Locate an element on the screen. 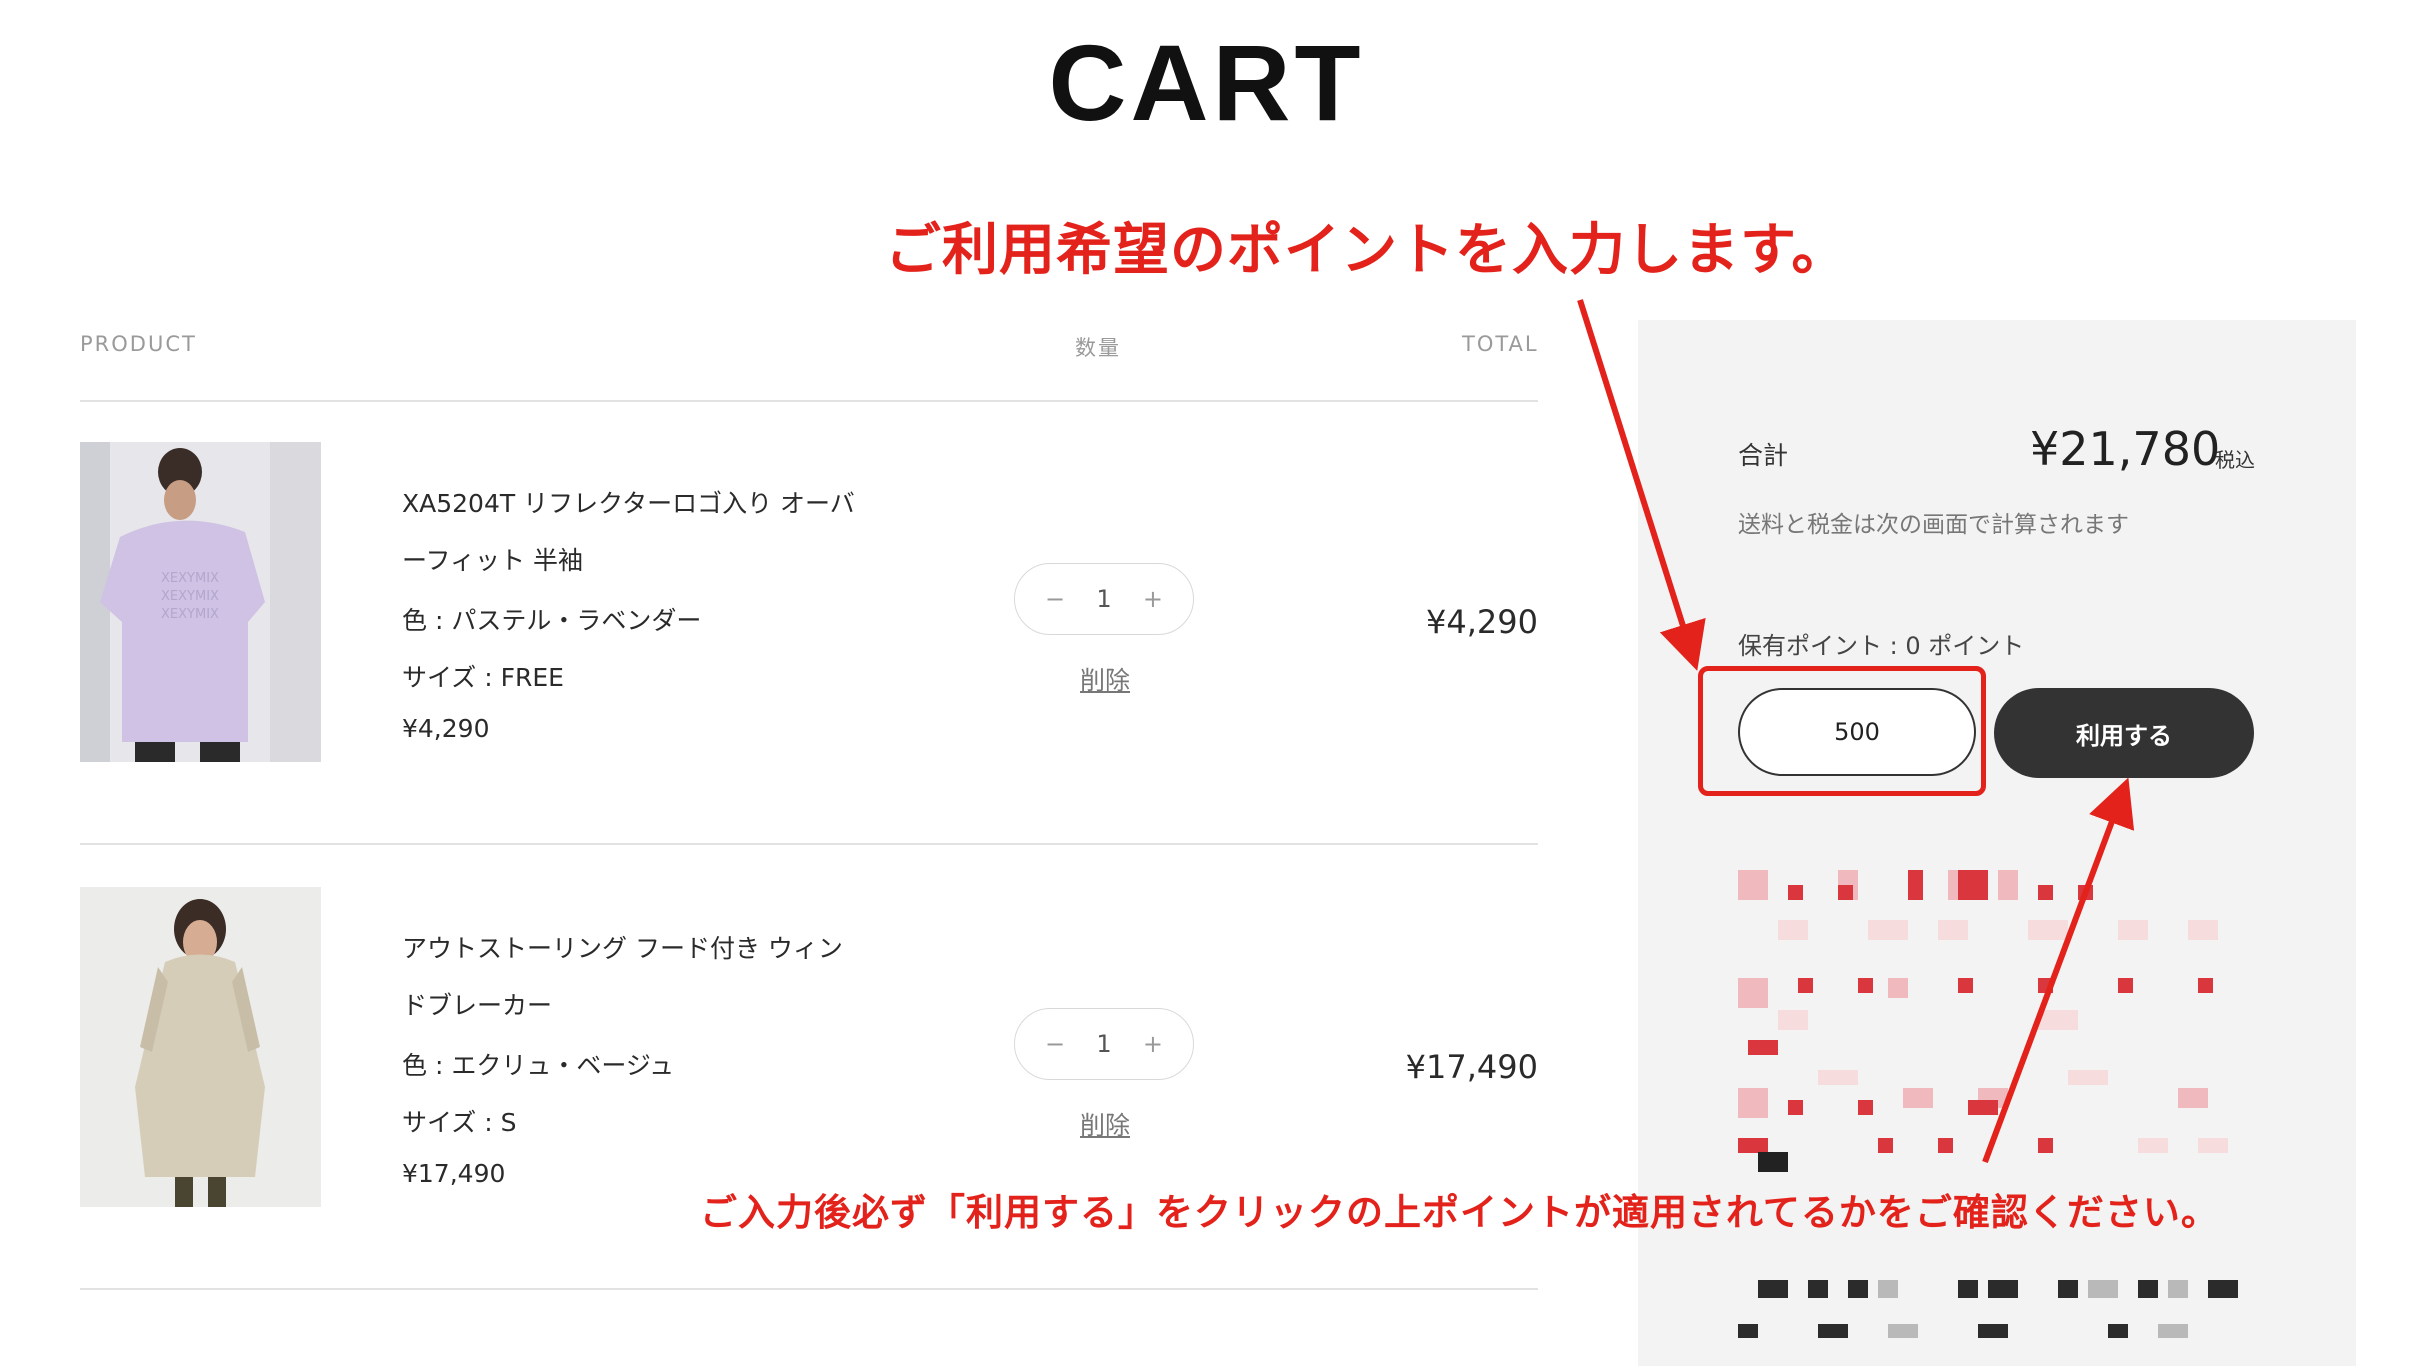 This screenshot has height=1366, width=2413. annotation-click-apply: ご入力後必ず「利用する」をクリックの上ポイントが適用されてるかをご確認ください。 is located at coordinates (1459, 1212).